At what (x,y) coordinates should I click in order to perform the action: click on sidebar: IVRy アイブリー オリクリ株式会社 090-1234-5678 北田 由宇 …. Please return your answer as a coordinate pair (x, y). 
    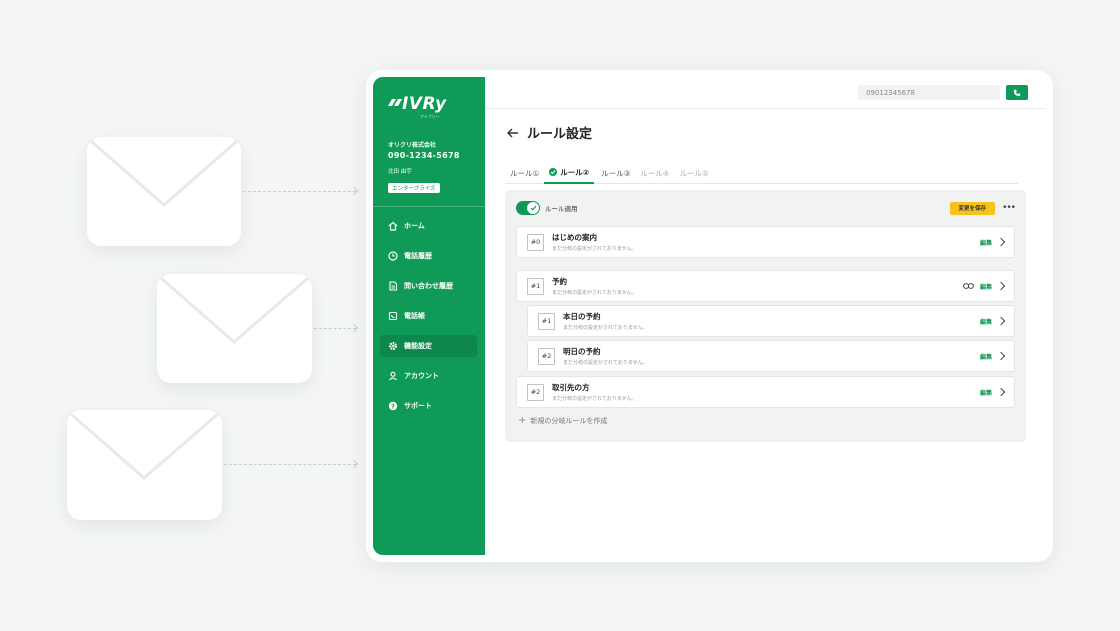
    Looking at the image, I should click on (429, 316).